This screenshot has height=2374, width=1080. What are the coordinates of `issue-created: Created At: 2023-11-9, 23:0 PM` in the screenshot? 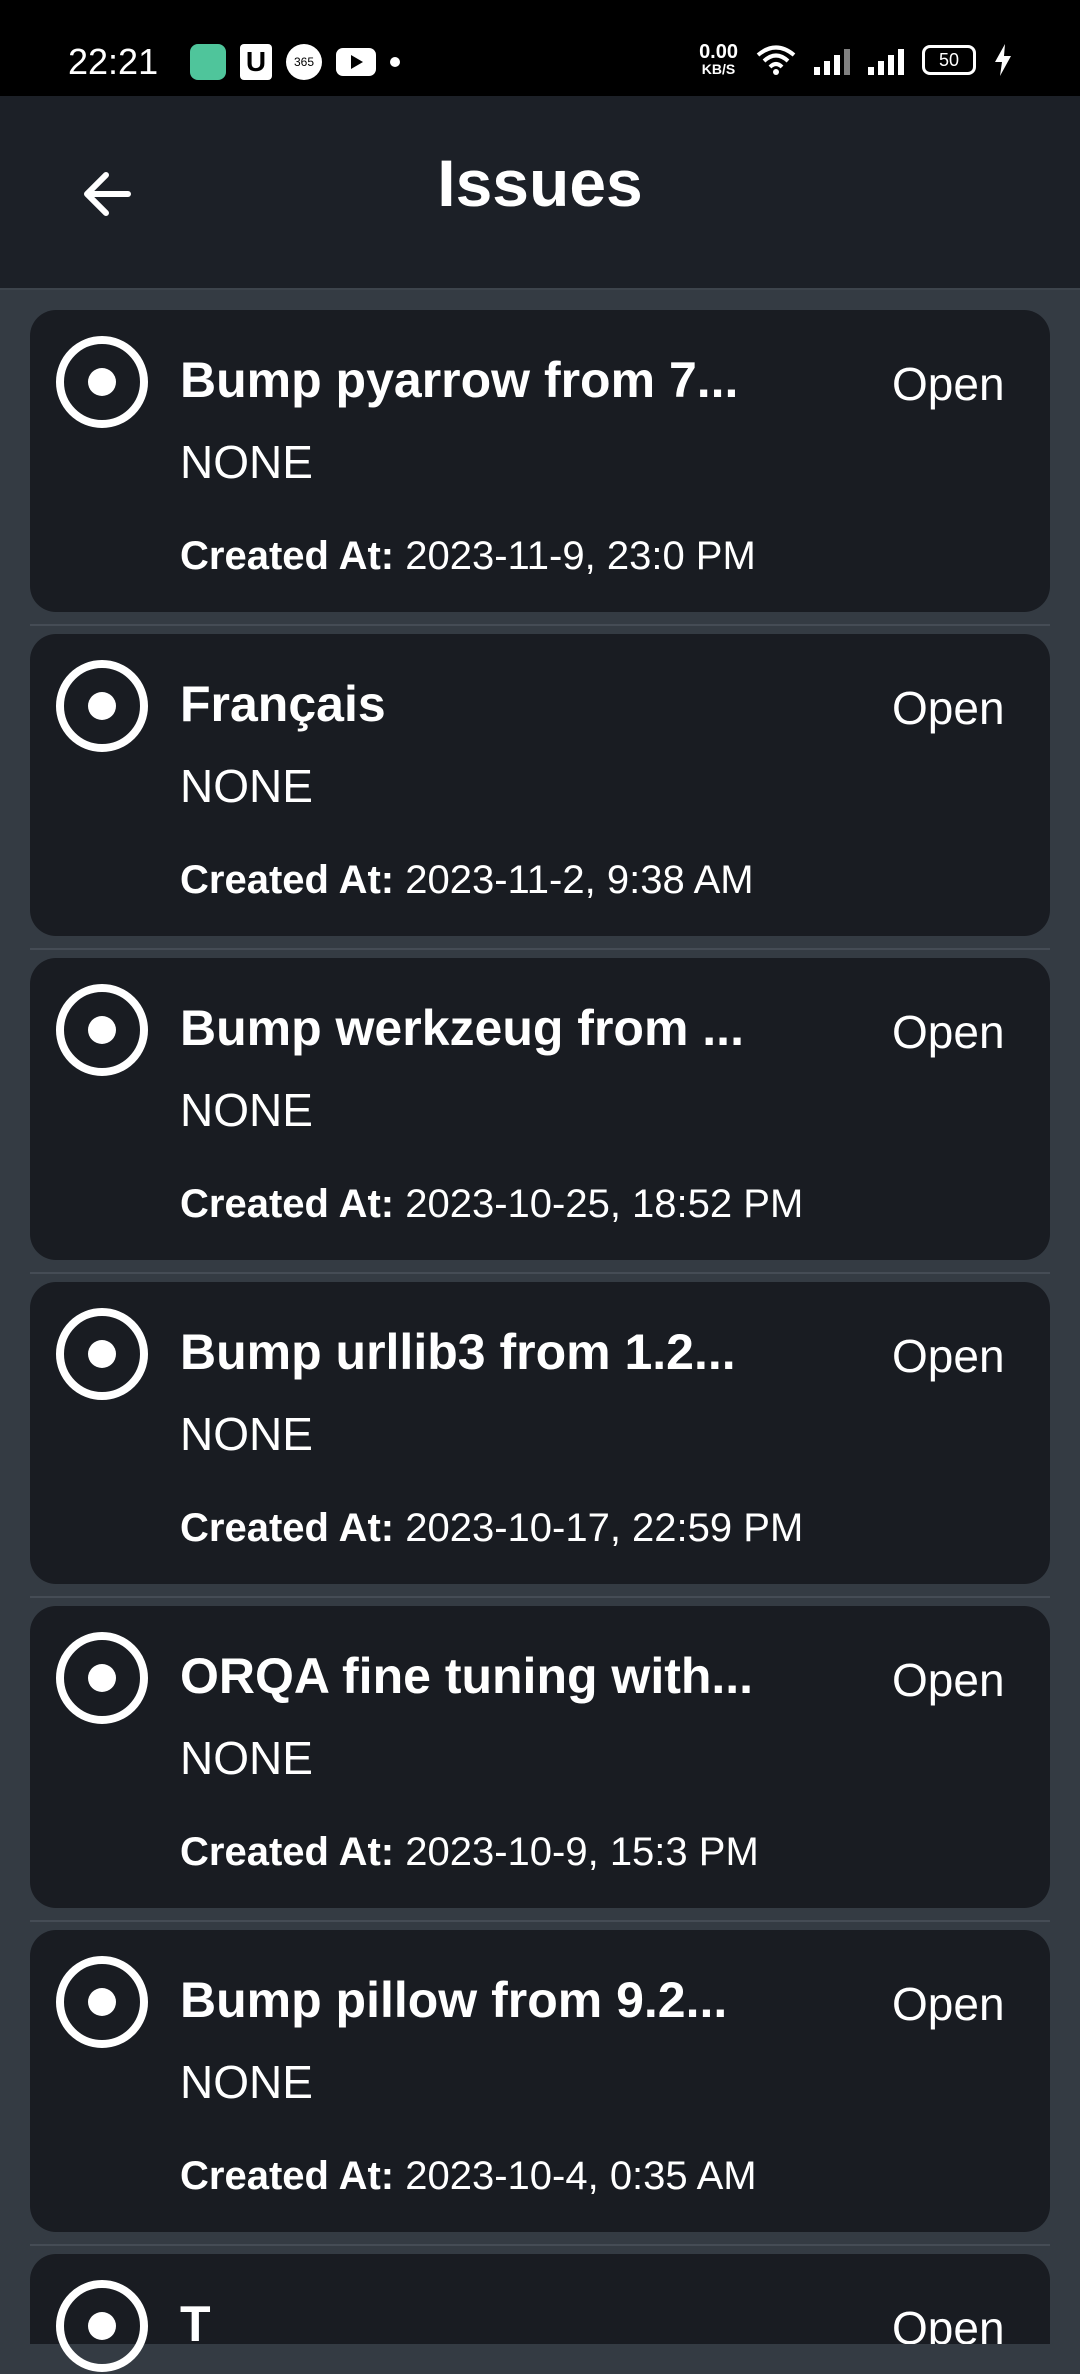 It's located at (468, 556).